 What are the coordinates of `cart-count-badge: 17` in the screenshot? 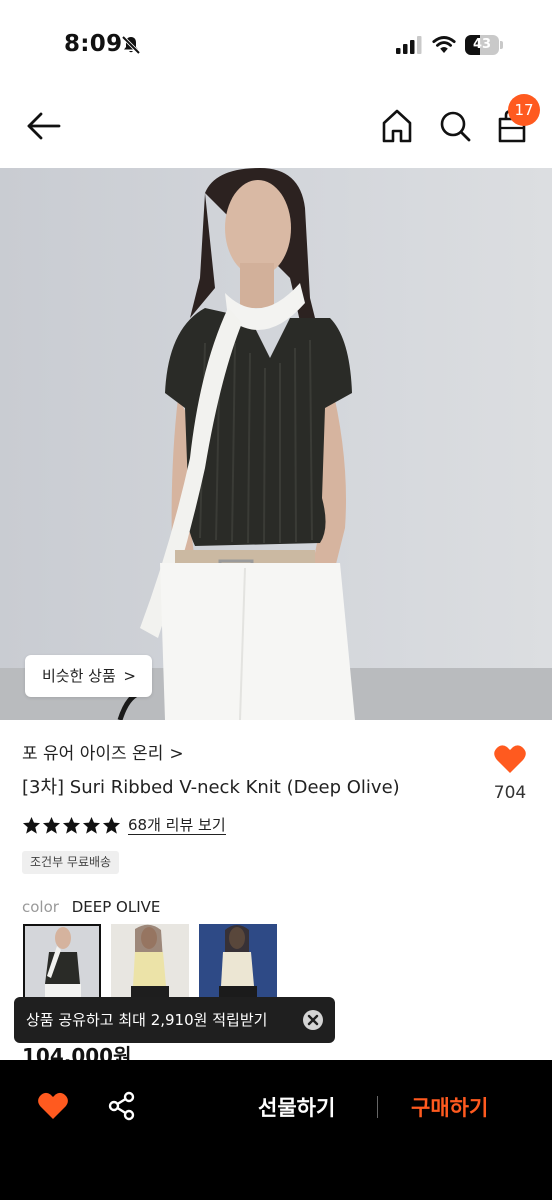 It's located at (524, 110).